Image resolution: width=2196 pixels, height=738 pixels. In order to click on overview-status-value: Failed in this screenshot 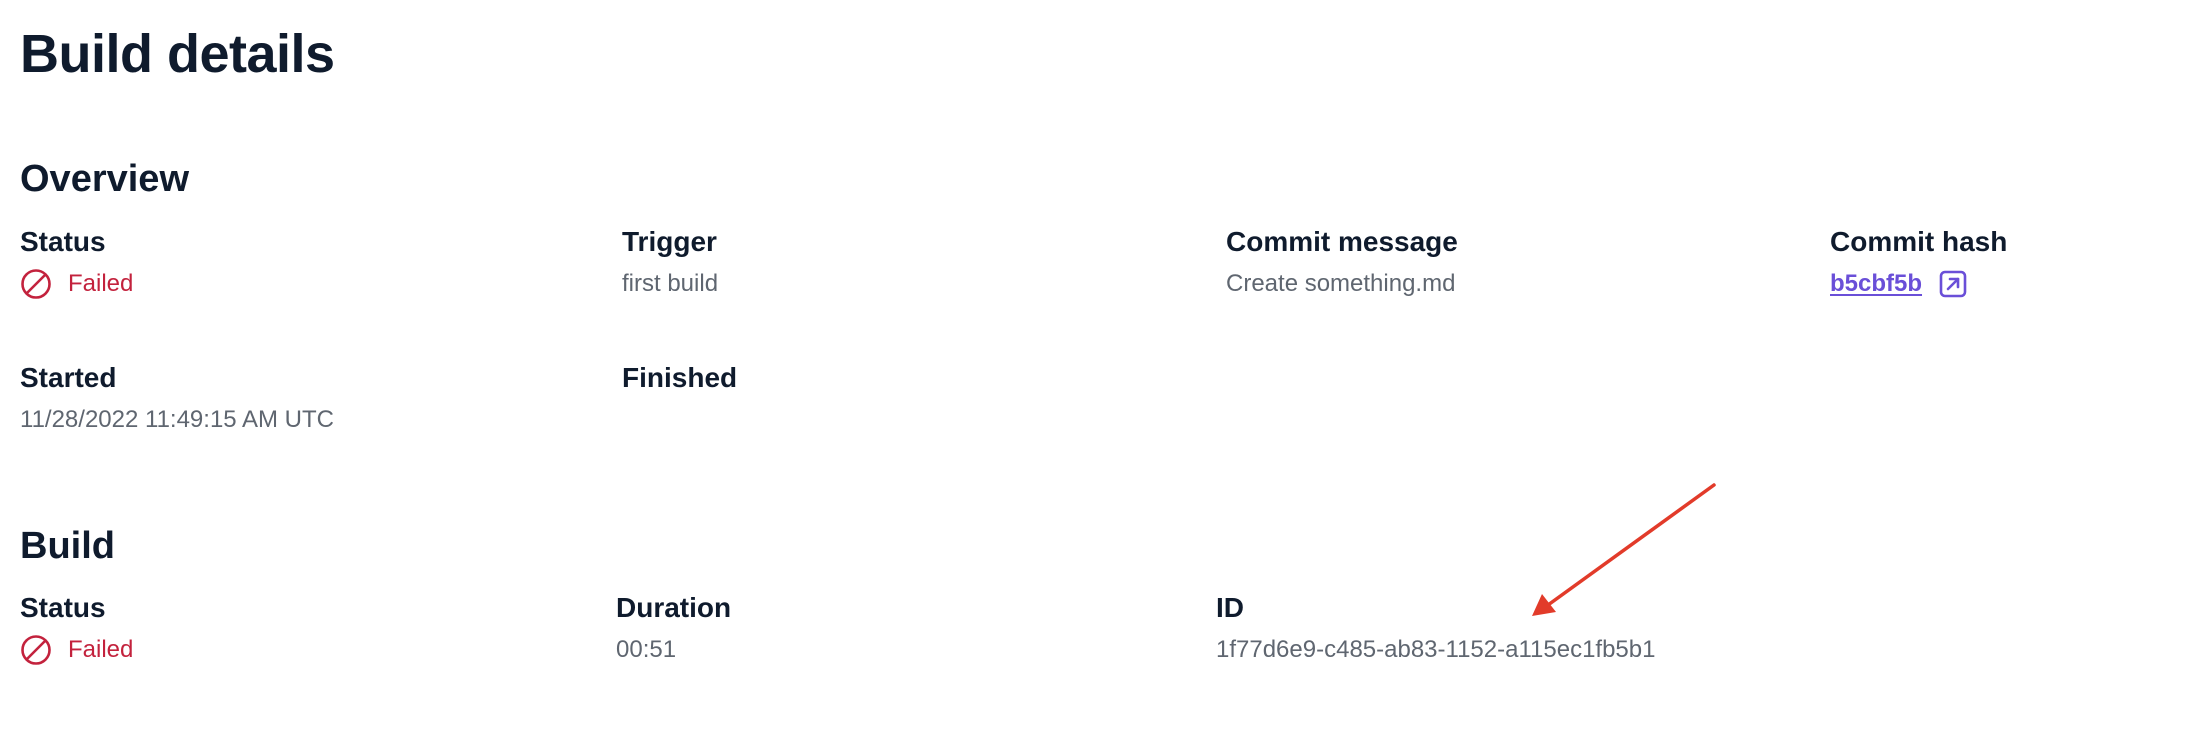, I will do `click(76, 284)`.